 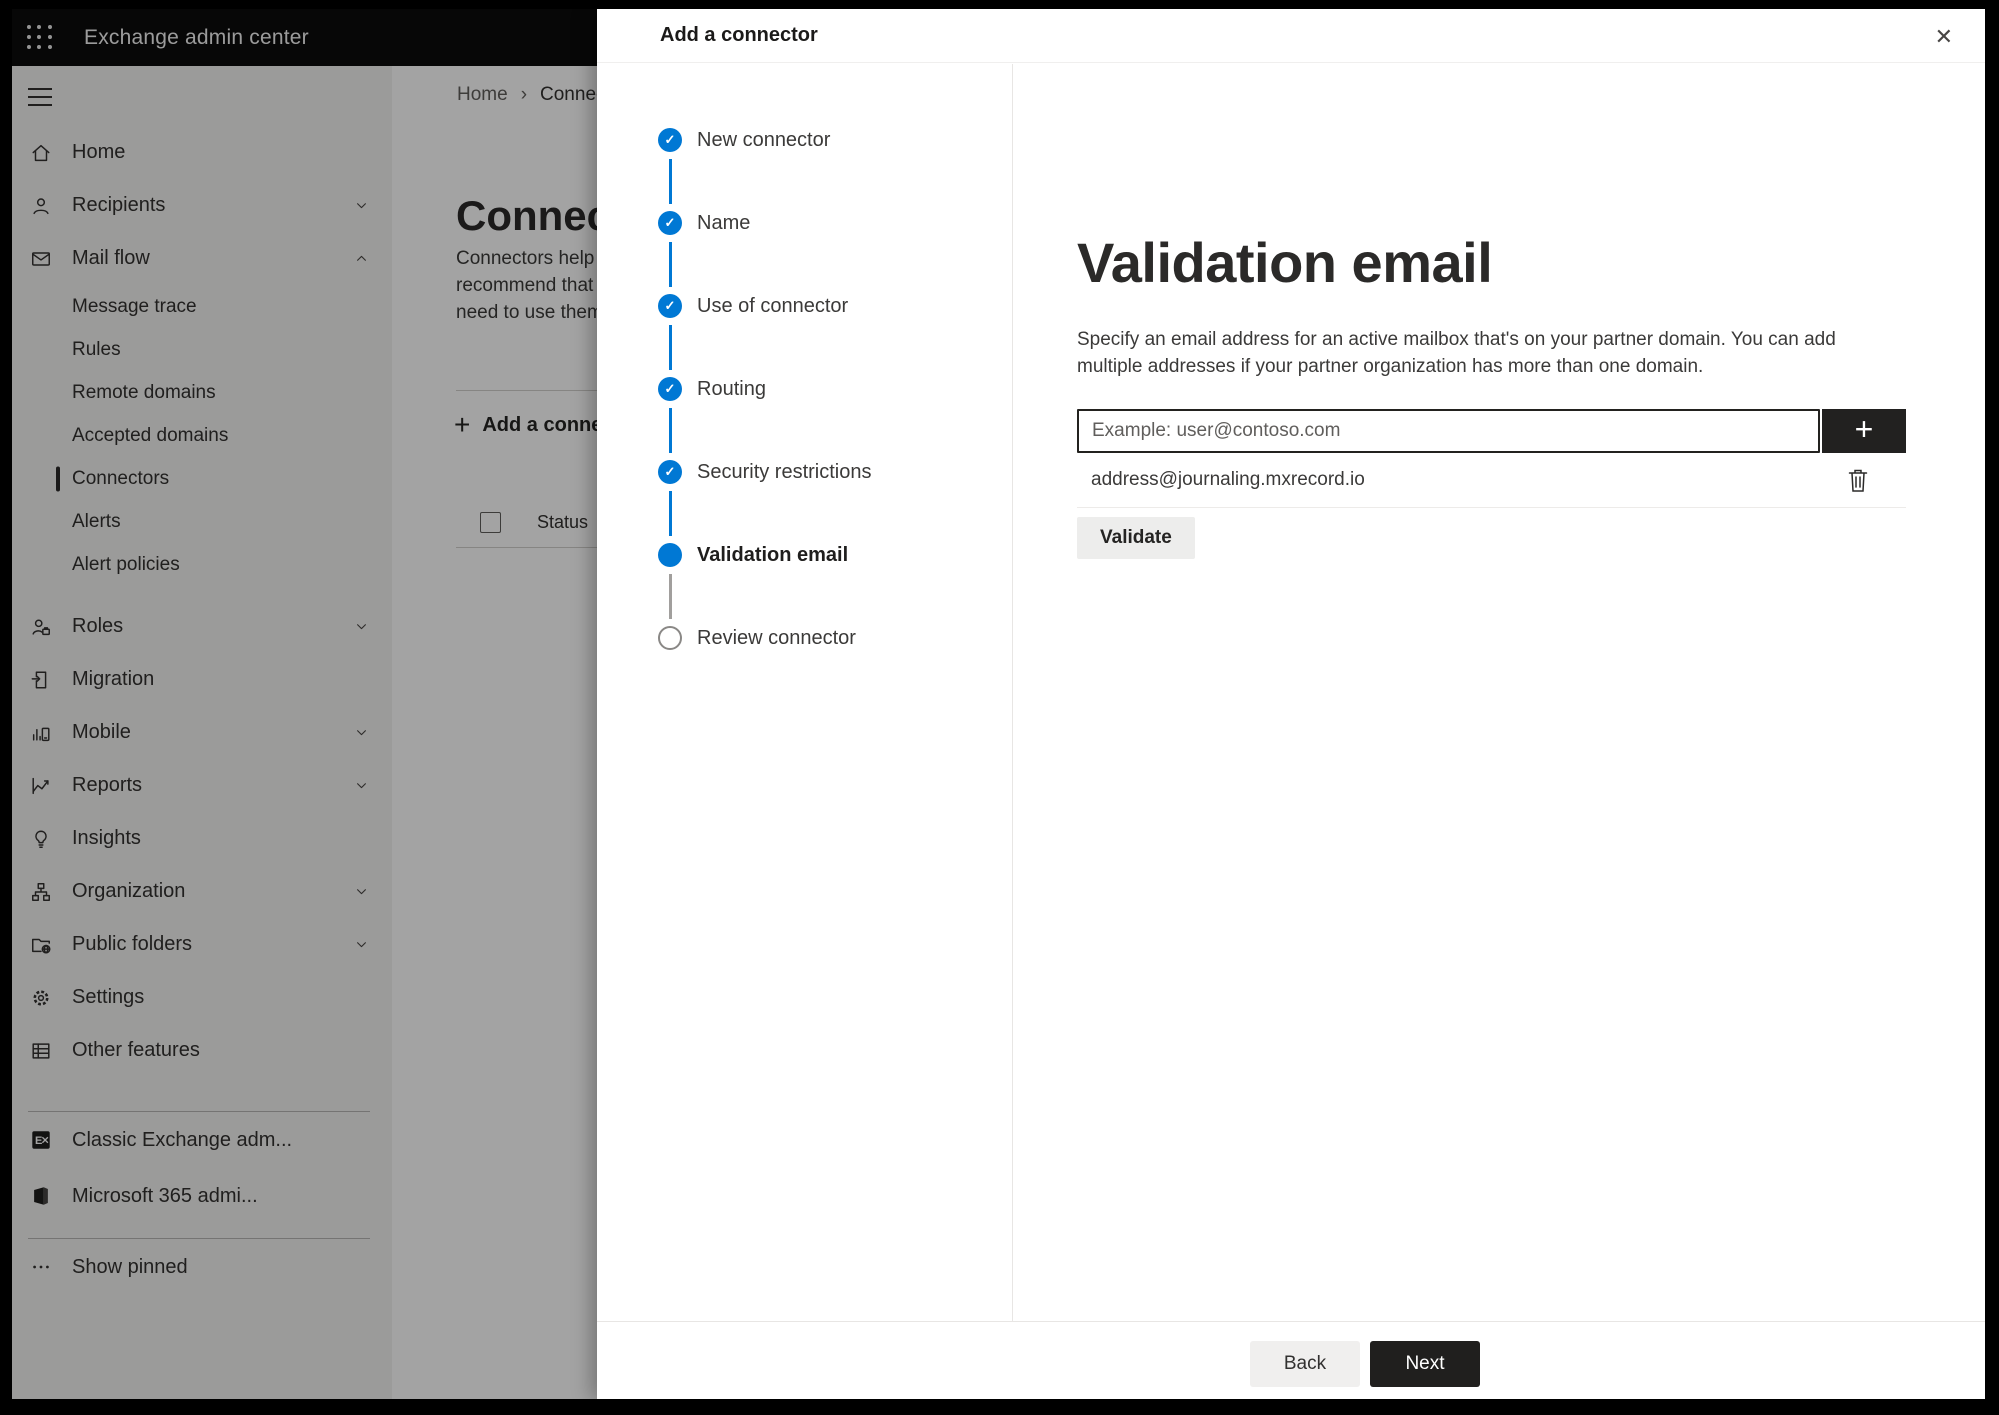 I want to click on step-upcoming-icon, so click(x=670, y=638).